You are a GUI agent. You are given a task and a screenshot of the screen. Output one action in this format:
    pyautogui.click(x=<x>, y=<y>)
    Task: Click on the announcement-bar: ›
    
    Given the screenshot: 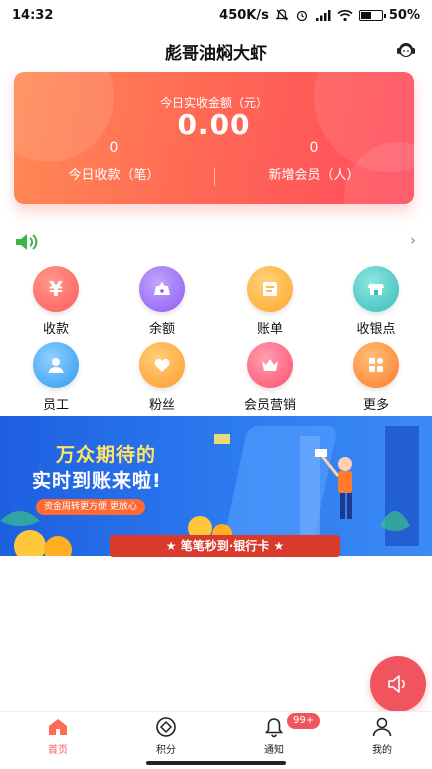 What is the action you would take?
    pyautogui.click(x=216, y=241)
    